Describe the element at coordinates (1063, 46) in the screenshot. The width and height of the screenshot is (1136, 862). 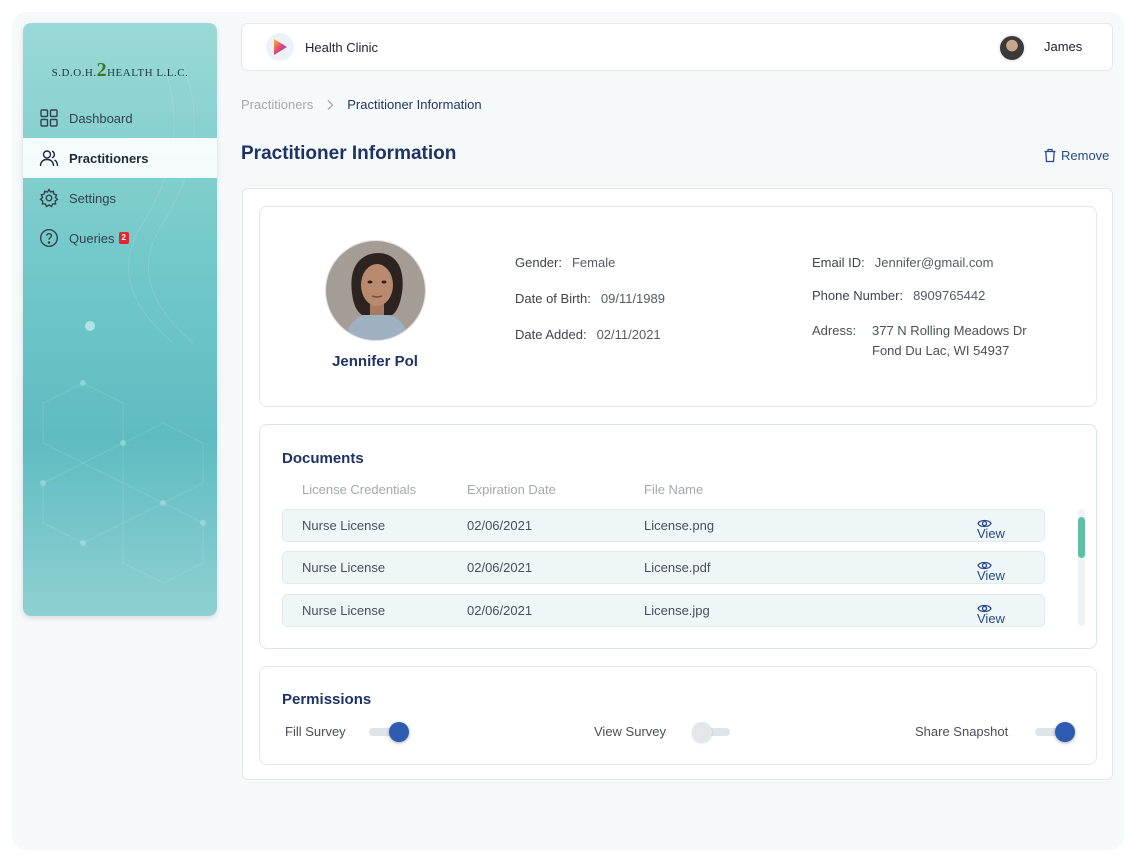
I see `user-name: James` at that location.